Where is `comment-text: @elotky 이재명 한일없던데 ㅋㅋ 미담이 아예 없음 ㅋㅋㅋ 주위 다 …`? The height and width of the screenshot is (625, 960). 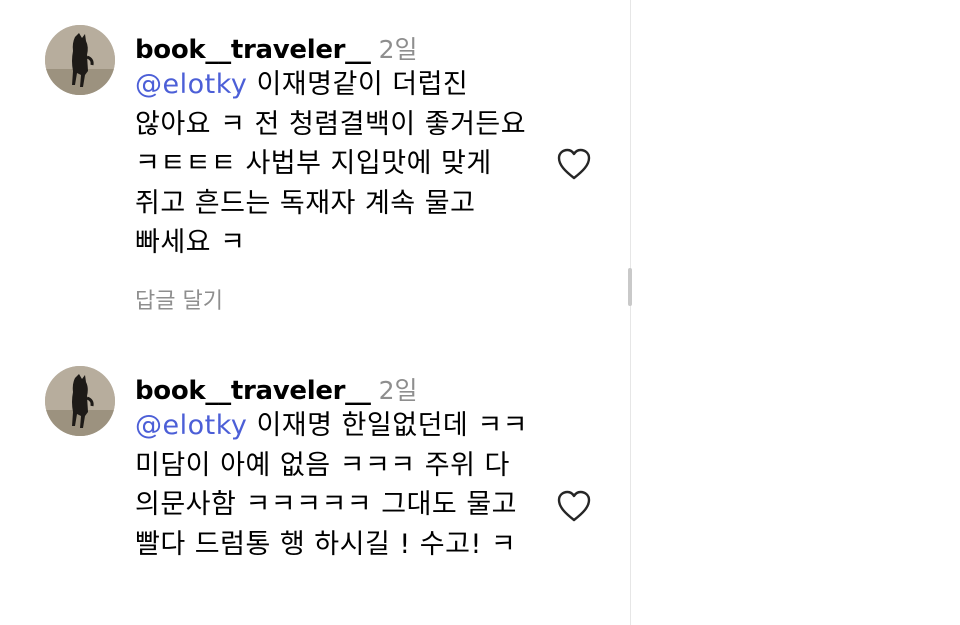
comment-text: @elotky 이재명 한일없던데 ㅋㅋ 미담이 아예 없음 ㅋㅋㅋ 주위 다 … is located at coordinates (335, 485).